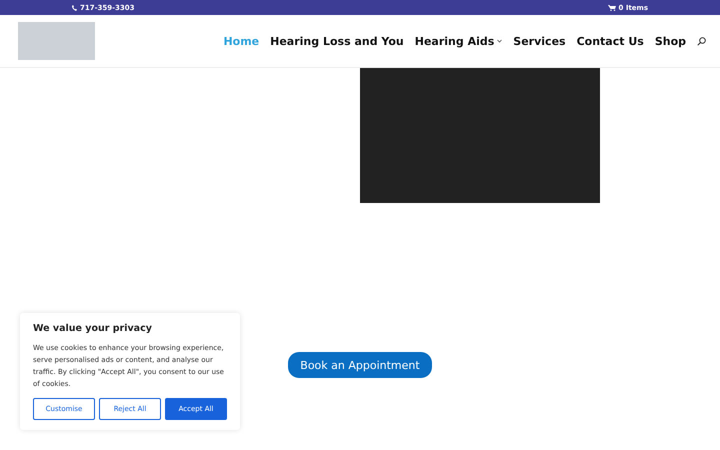  I want to click on nav-link: Hearing Aids, so click(458, 41).